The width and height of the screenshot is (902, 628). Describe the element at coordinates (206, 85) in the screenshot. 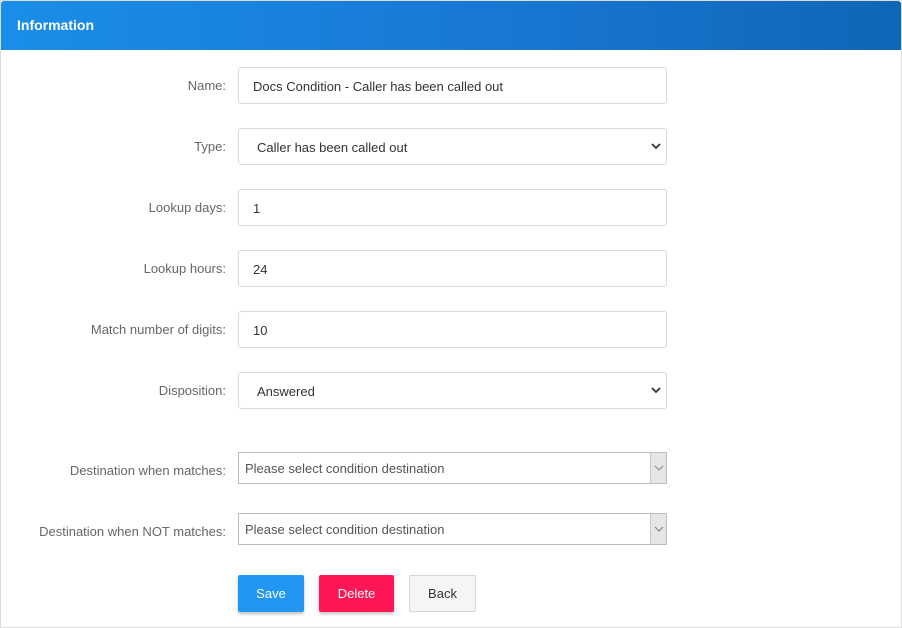

I see `name-label: Name:` at that location.